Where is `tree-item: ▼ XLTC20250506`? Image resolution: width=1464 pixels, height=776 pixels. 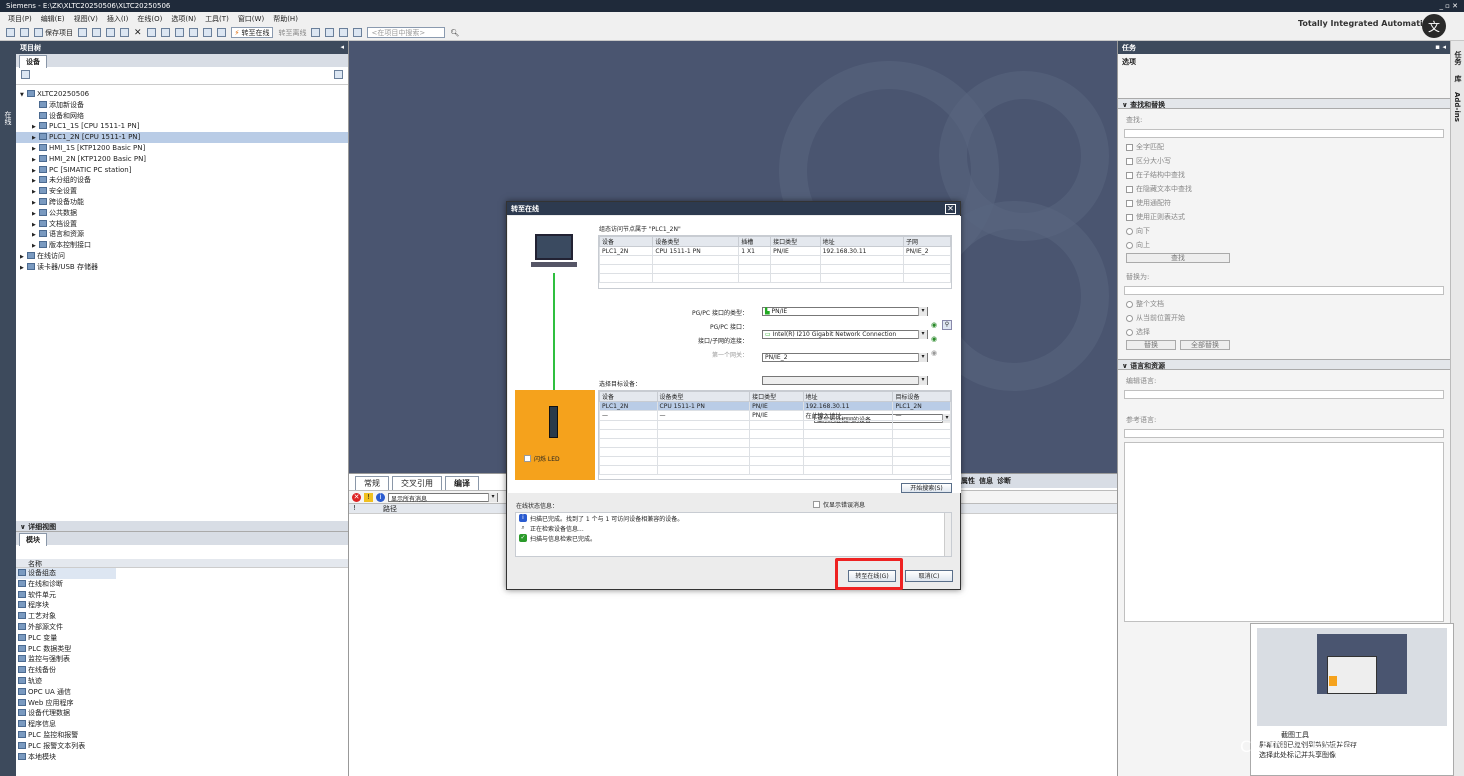 tree-item: ▼ XLTC20250506 is located at coordinates (182, 94).